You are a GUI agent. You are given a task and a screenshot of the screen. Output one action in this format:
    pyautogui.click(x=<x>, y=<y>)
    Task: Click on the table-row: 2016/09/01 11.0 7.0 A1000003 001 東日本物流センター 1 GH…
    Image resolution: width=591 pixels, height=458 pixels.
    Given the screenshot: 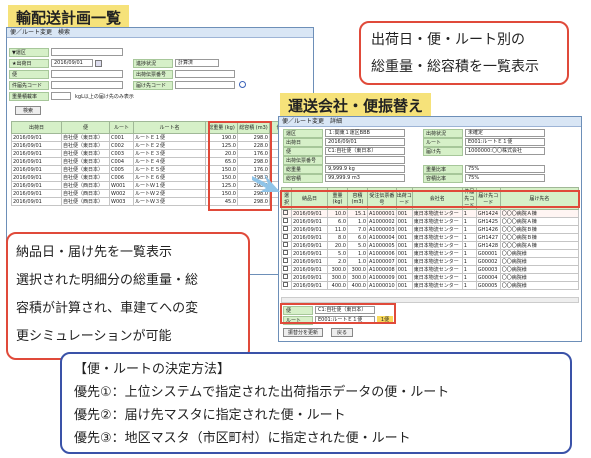 What is the action you would take?
    pyautogui.click(x=430, y=229)
    